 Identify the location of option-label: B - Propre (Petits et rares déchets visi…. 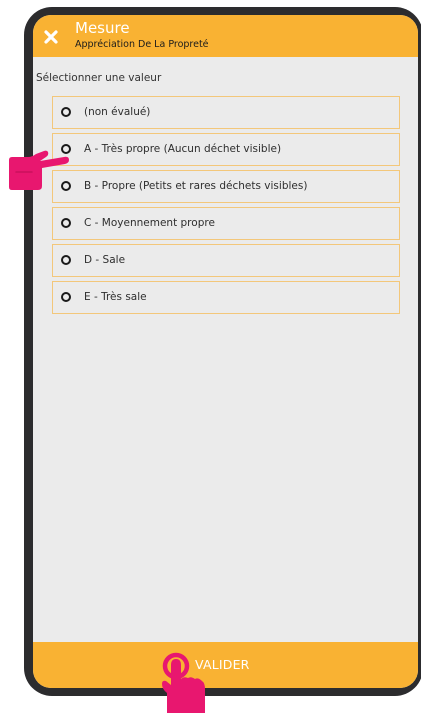
(196, 186).